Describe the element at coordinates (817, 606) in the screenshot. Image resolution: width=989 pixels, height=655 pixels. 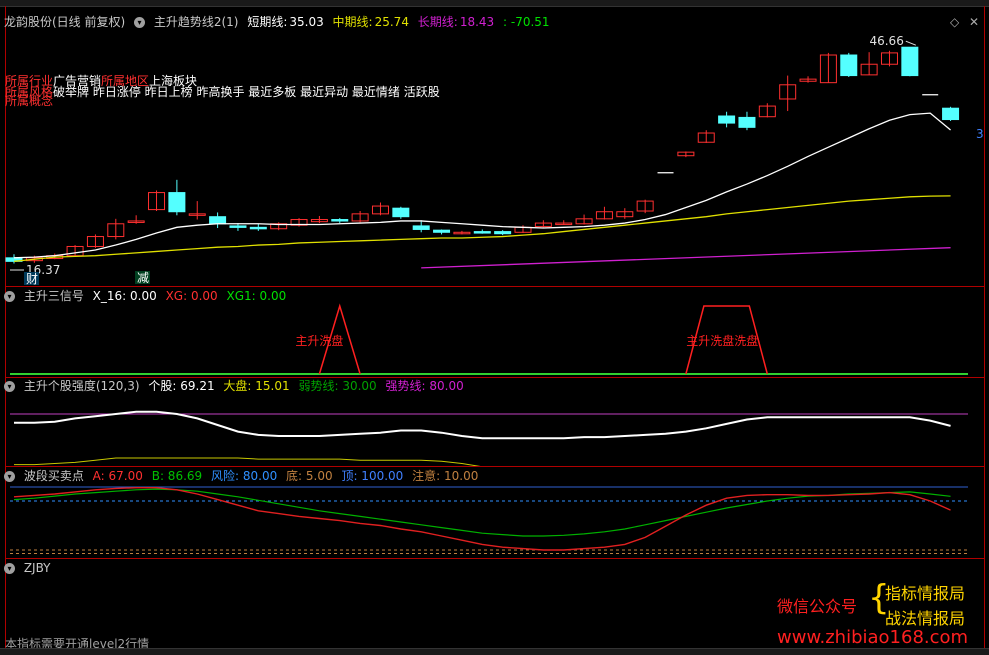
I see `watermark-wechat: 微信公众号` at that location.